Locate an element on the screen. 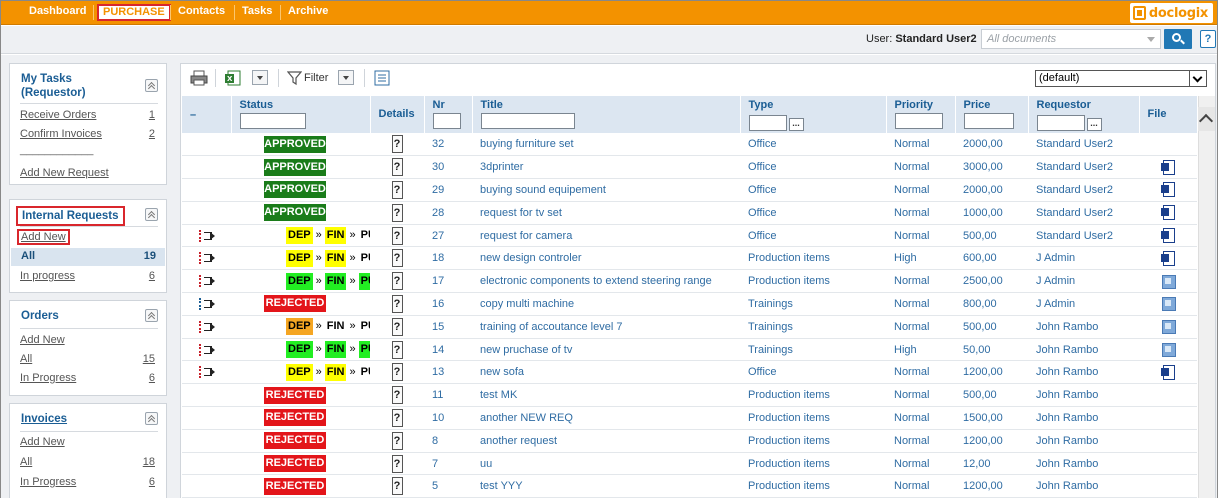 This screenshot has height=498, width=1218. link-all-invoices: All is located at coordinates (26, 462).